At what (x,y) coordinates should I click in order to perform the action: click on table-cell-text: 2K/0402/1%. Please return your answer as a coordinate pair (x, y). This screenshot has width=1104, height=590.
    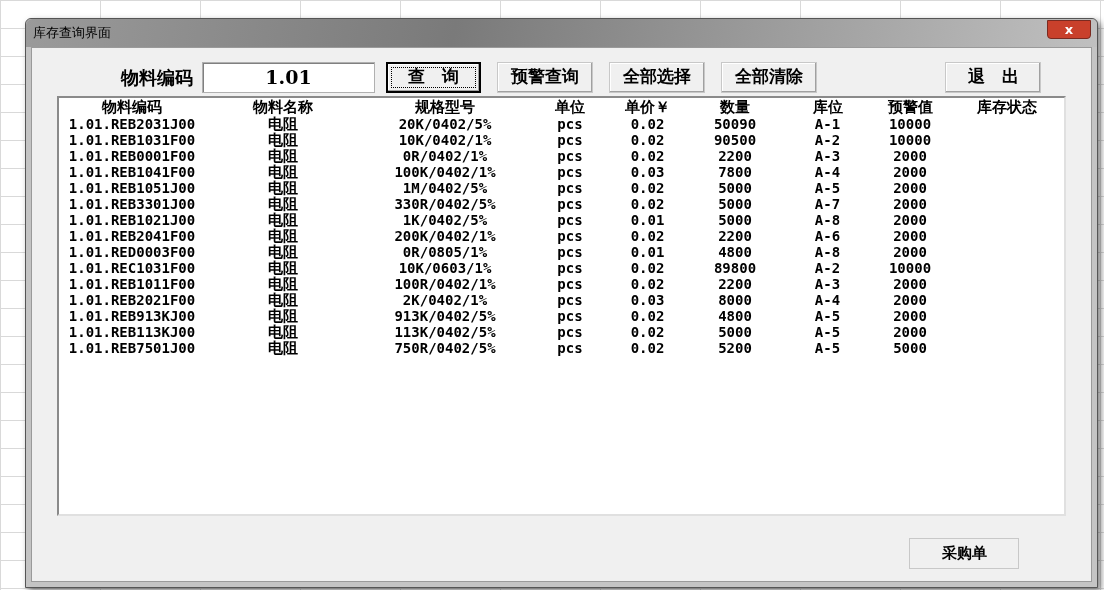
    Looking at the image, I should click on (445, 300).